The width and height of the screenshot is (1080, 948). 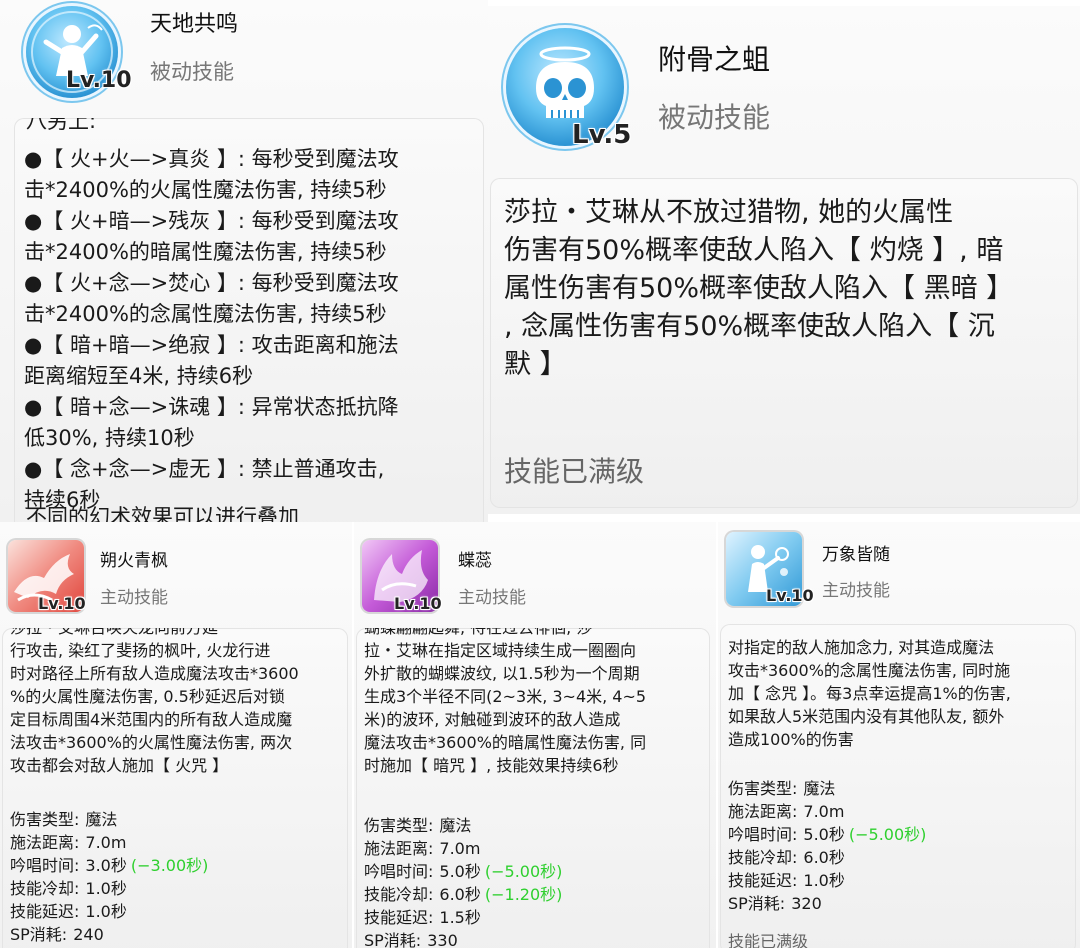 I want to click on stat-value: 3.0秒, so click(x=106, y=865).